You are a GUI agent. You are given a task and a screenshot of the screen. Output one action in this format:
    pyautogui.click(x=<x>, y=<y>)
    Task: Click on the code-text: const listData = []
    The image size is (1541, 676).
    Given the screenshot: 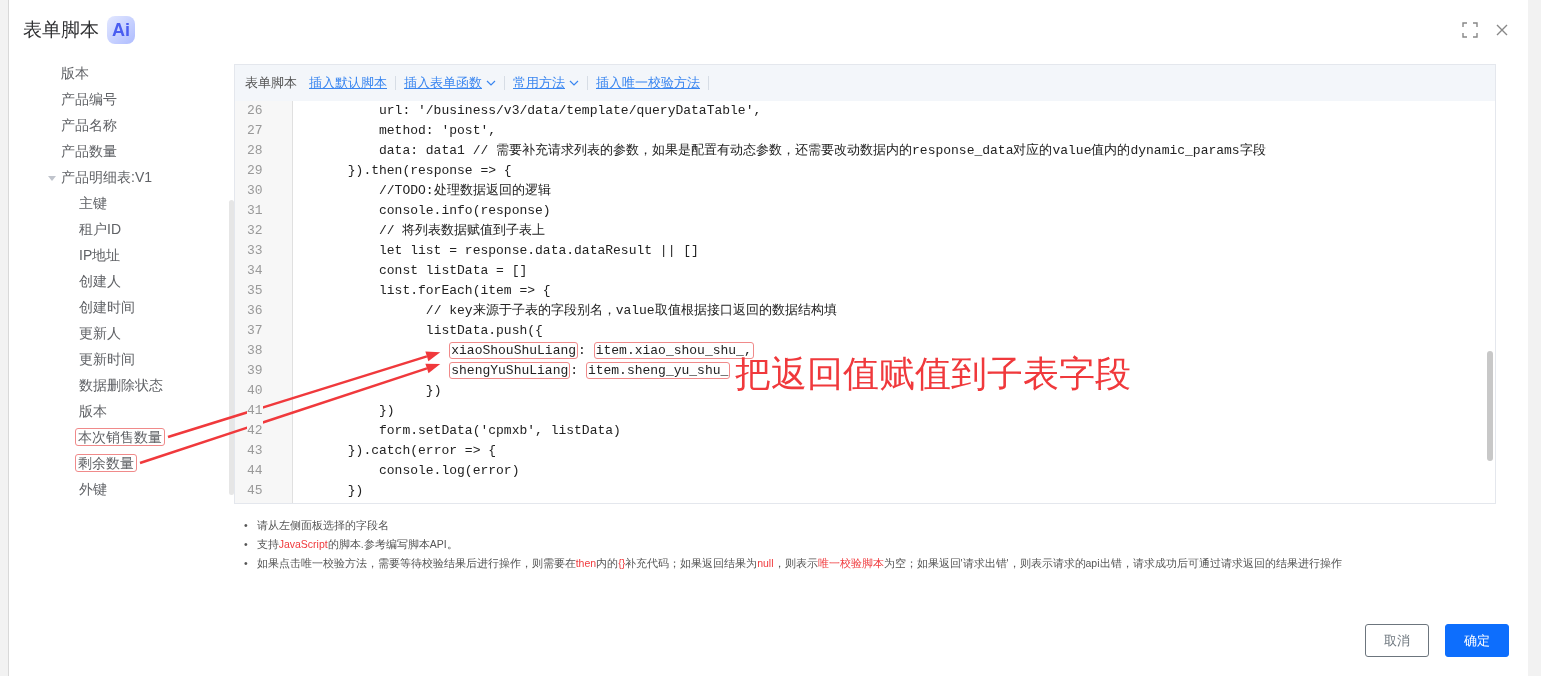 What is the action you would take?
    pyautogui.click(x=453, y=270)
    